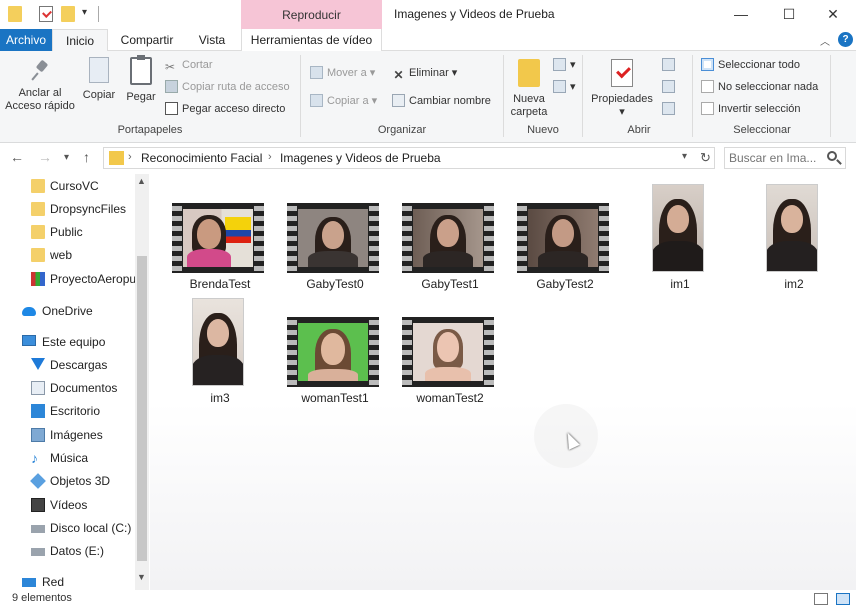 The width and height of the screenshot is (856, 608). Describe the element at coordinates (680, 239) in the screenshot. I see `file-item-image: im1` at that location.